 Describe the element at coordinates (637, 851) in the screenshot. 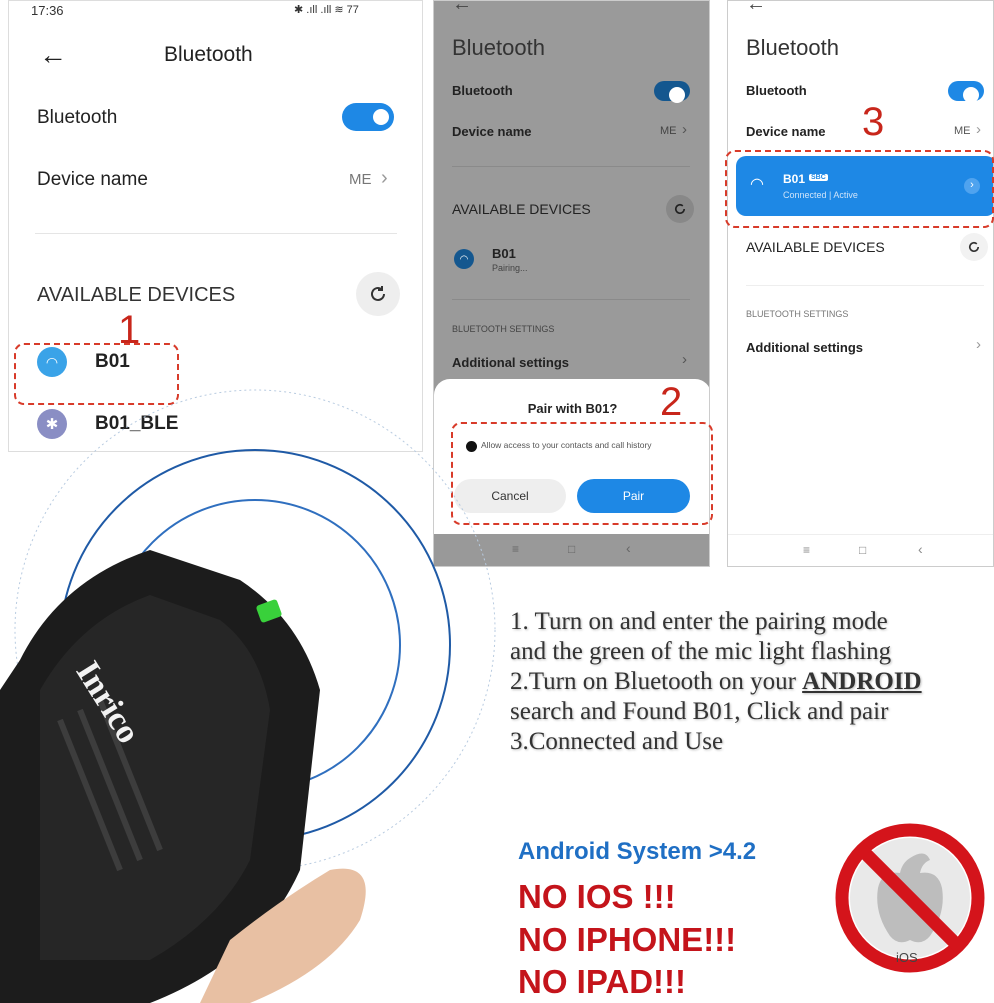

I see `android-requirement: Android System >4.2` at that location.